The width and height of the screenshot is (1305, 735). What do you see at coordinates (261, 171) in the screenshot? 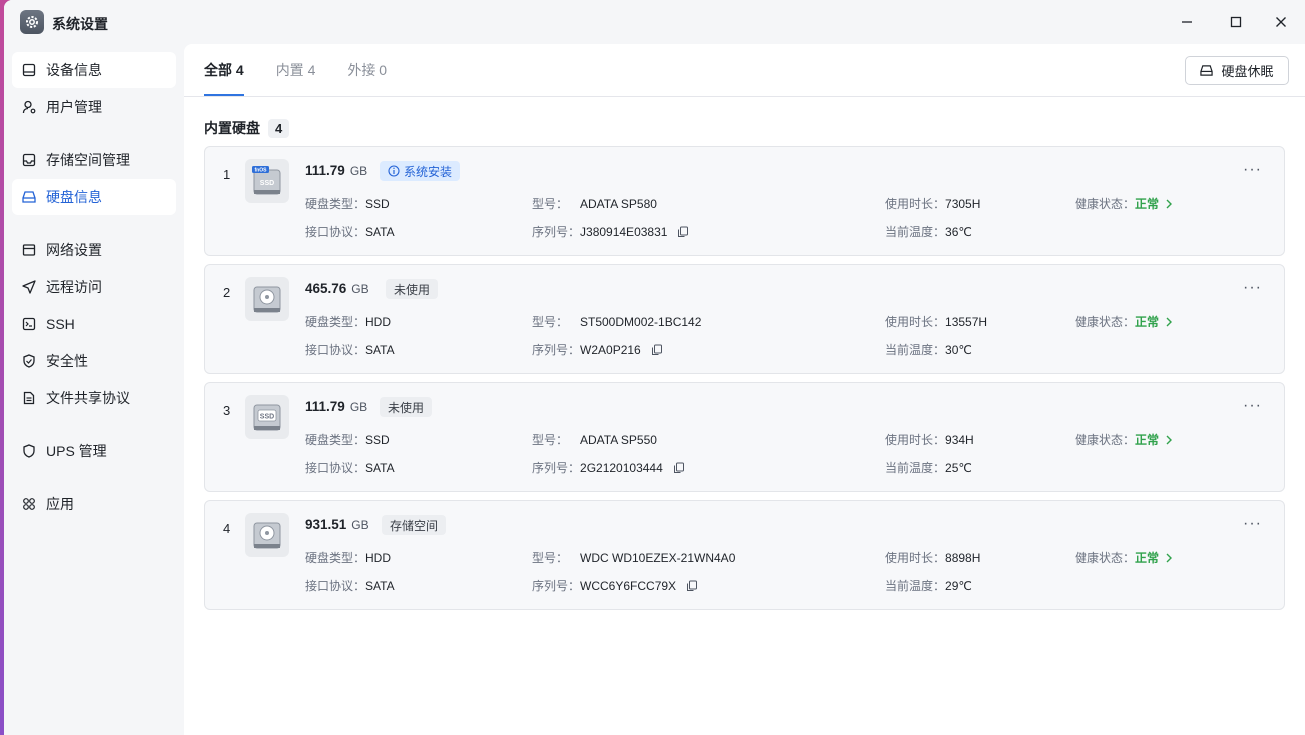
I see `ssd-brand-badge: fnOS` at bounding box center [261, 171].